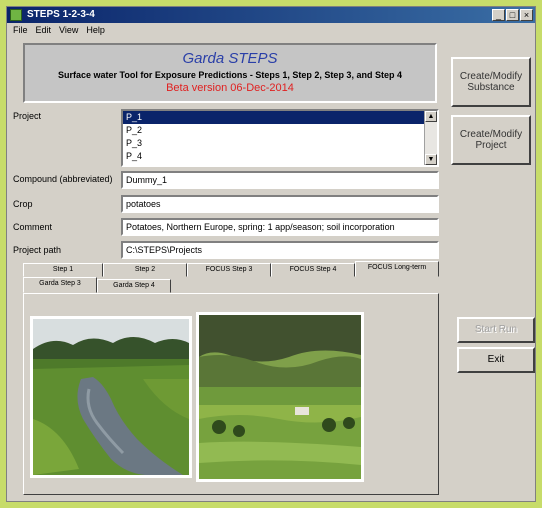 The image size is (542, 508). What do you see at coordinates (397, 269) in the screenshot?
I see `tab-focus-longterm: FOCUS Long-term` at bounding box center [397, 269].